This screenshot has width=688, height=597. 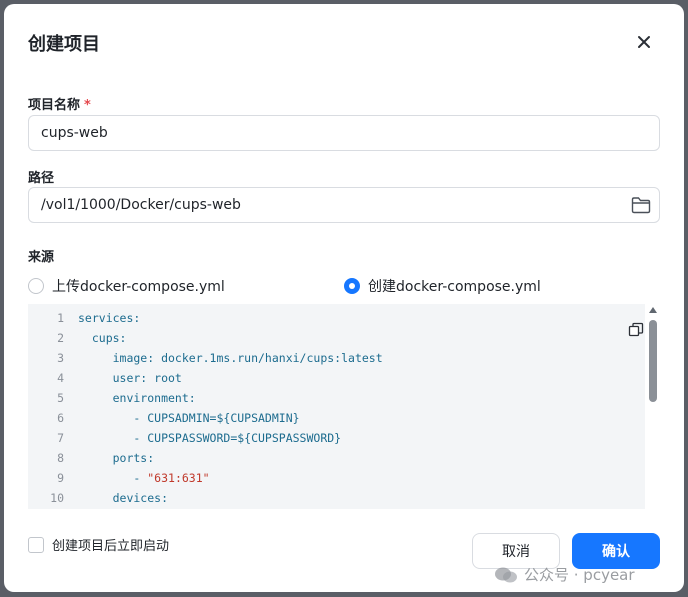 What do you see at coordinates (36, 286) in the screenshot?
I see `radio-upload-indicator` at bounding box center [36, 286].